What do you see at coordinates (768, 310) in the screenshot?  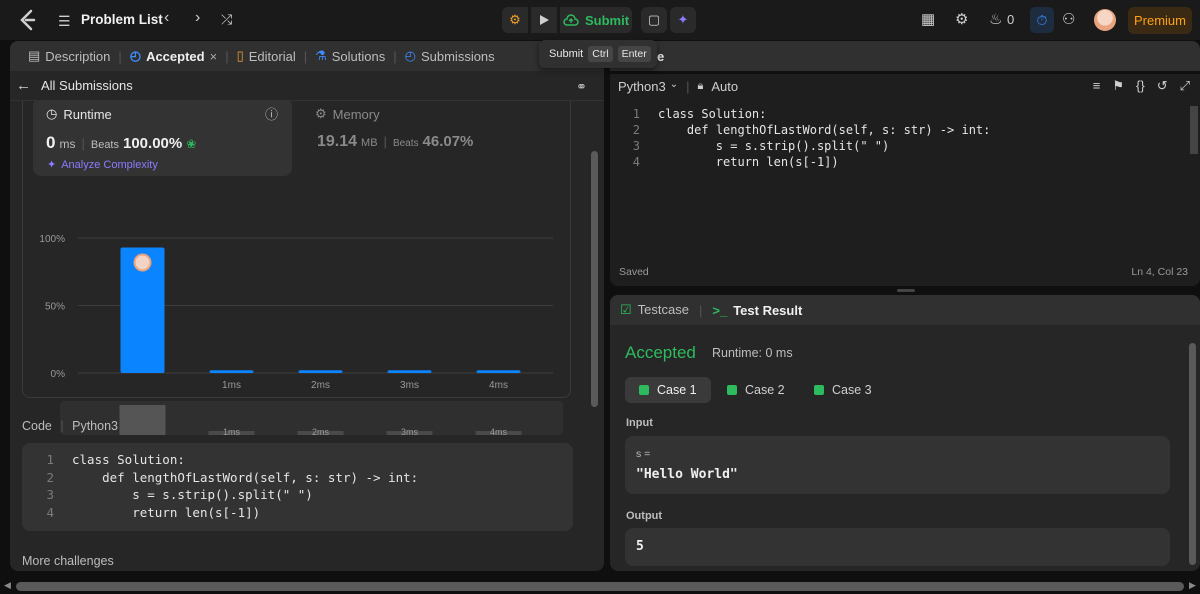 I see `tab-label: Test Result` at bounding box center [768, 310].